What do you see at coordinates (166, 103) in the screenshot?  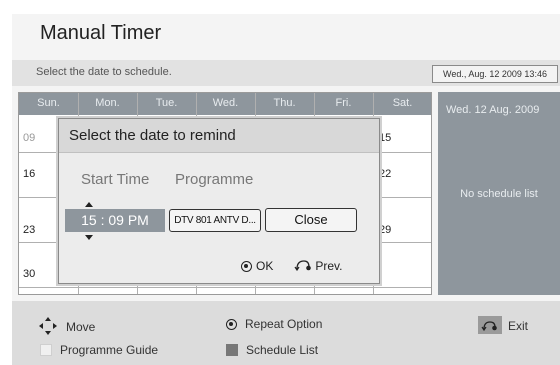 I see `day-header-tue: Tue.` at bounding box center [166, 103].